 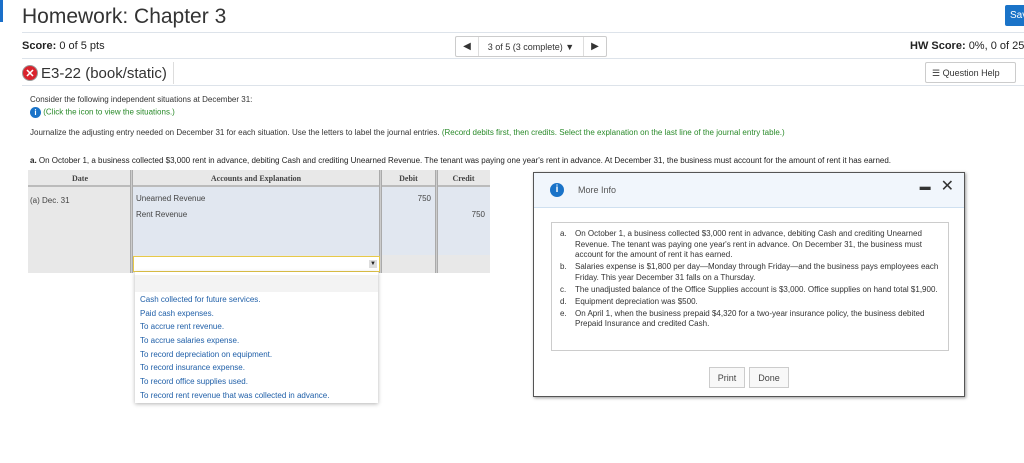 I want to click on question-id: ✕ E3-22 (book/static), so click(x=98, y=73).